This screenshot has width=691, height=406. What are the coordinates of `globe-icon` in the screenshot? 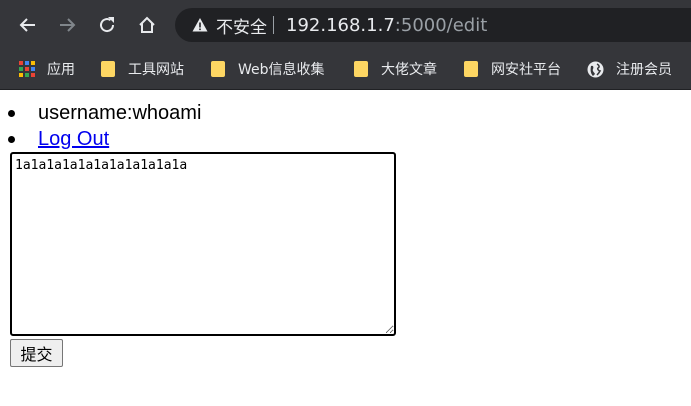 It's located at (595, 69).